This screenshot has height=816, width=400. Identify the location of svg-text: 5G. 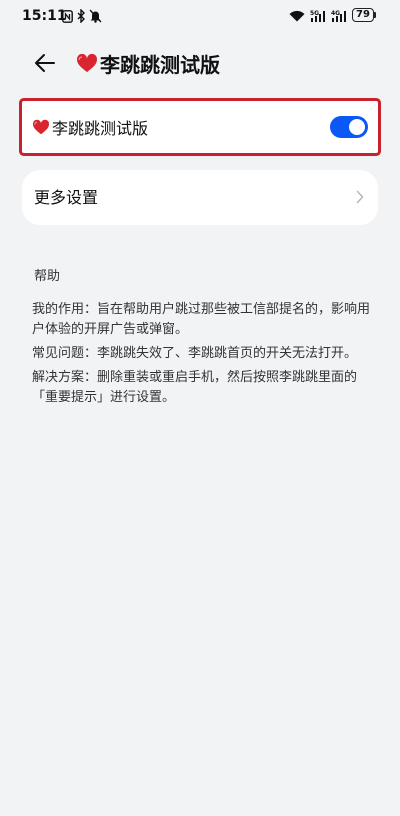
(314, 13).